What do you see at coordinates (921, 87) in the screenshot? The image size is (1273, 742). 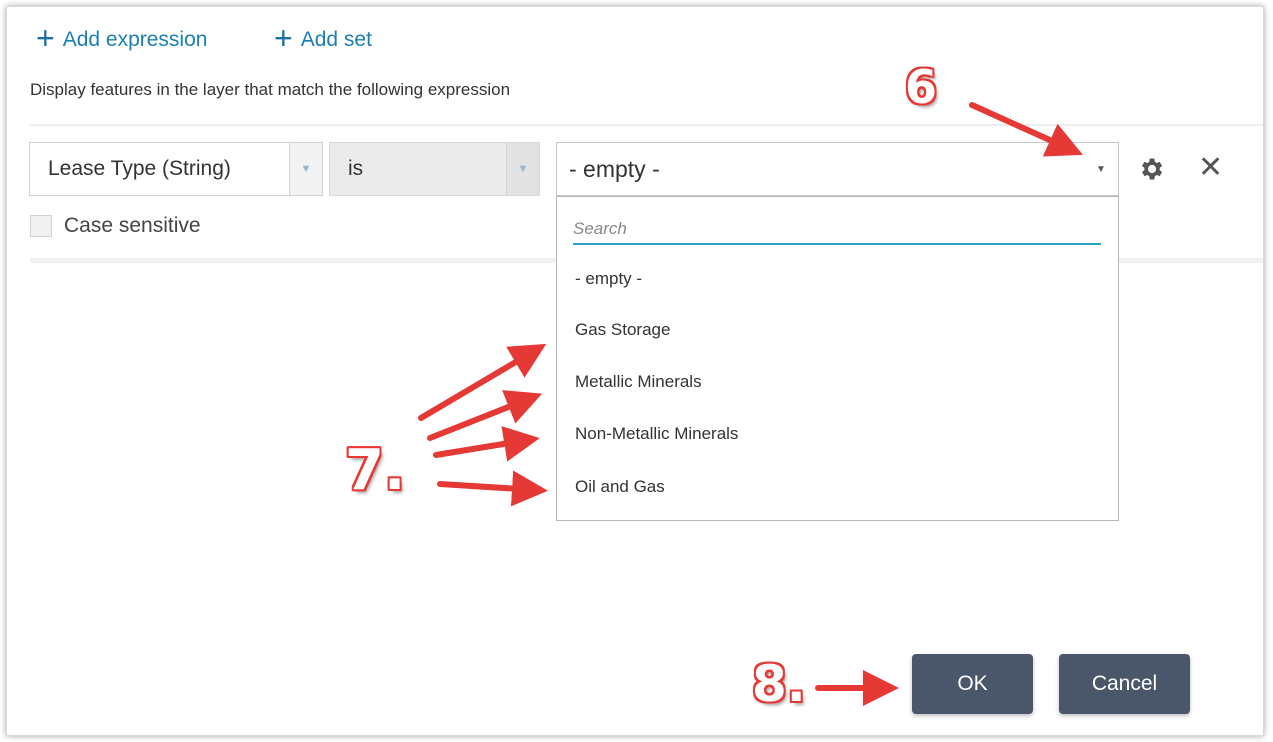 I see `annotation-step-6: 6` at bounding box center [921, 87].